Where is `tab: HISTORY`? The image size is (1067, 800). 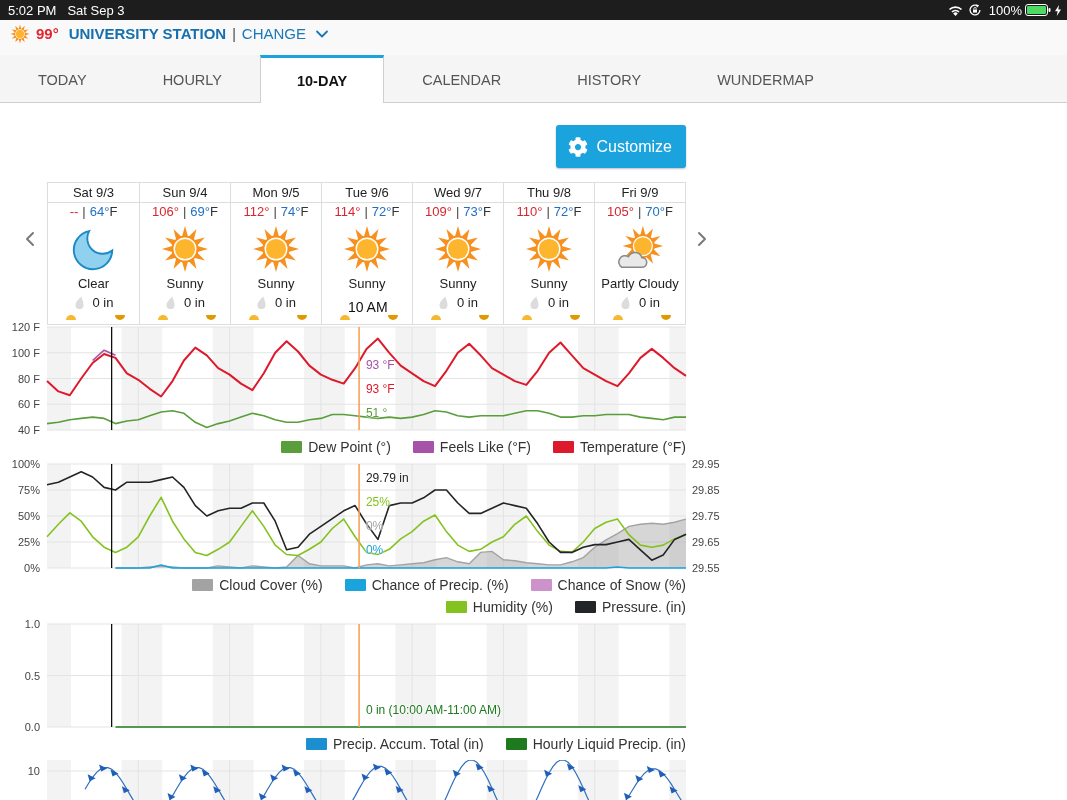 tab: HISTORY is located at coordinates (609, 78).